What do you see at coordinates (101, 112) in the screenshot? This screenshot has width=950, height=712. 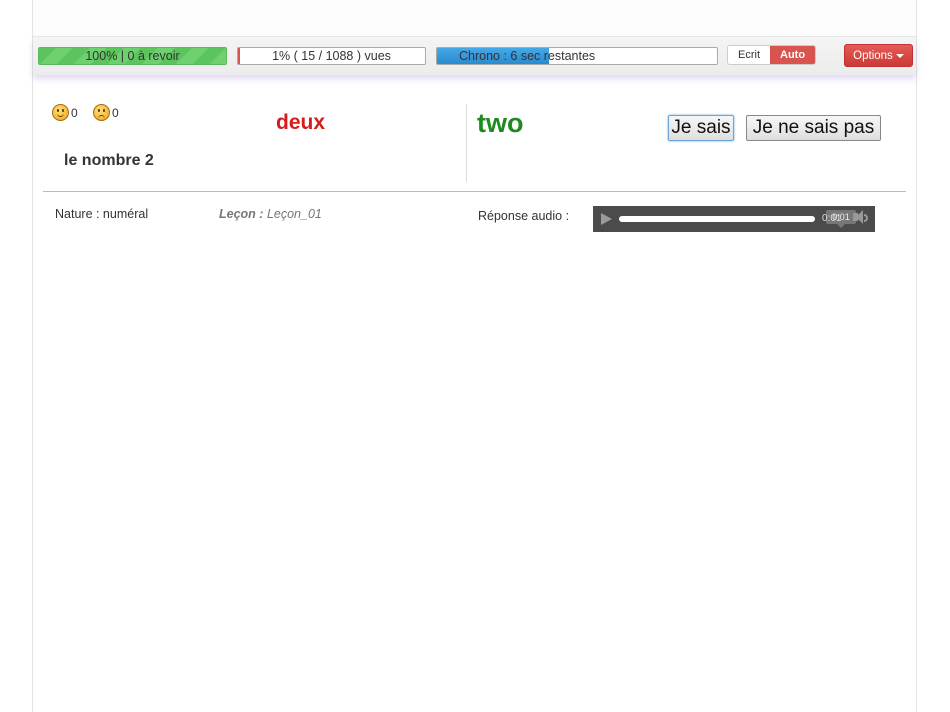 I see `sad-face-icon` at bounding box center [101, 112].